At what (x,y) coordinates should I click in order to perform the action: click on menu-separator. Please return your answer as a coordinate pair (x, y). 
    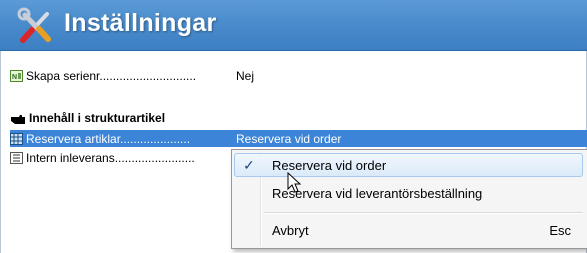
    Looking at the image, I should click on (423, 213).